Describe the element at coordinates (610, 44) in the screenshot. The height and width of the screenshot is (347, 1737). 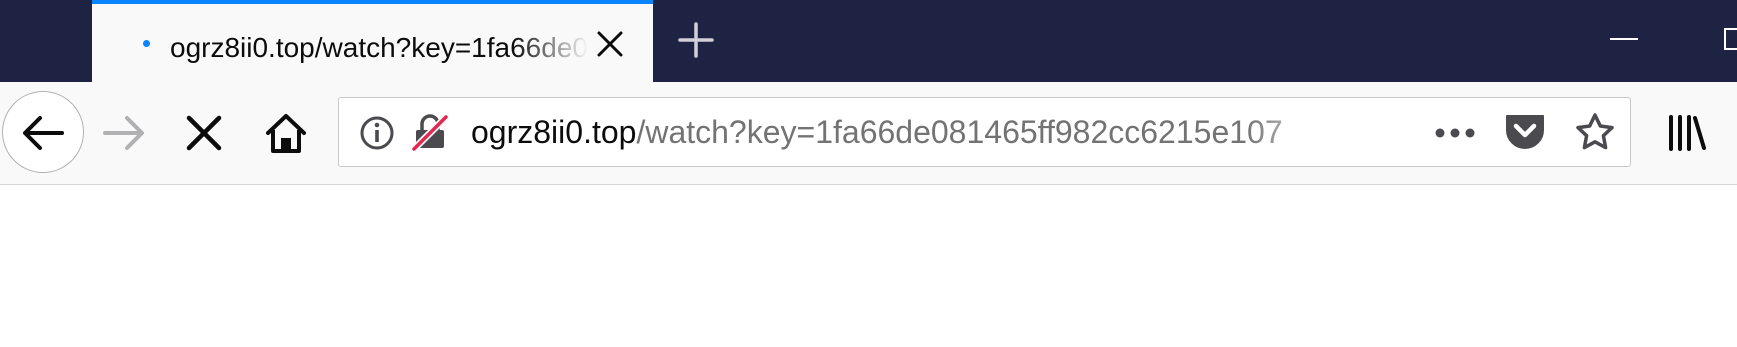
I see `close-icon` at that location.